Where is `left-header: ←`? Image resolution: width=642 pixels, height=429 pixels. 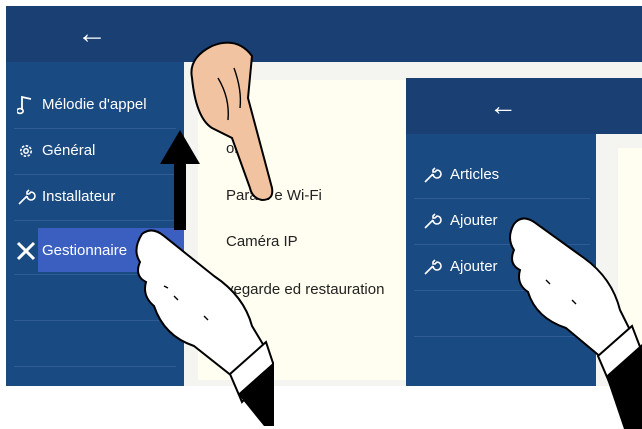 left-header: ← is located at coordinates (324, 34).